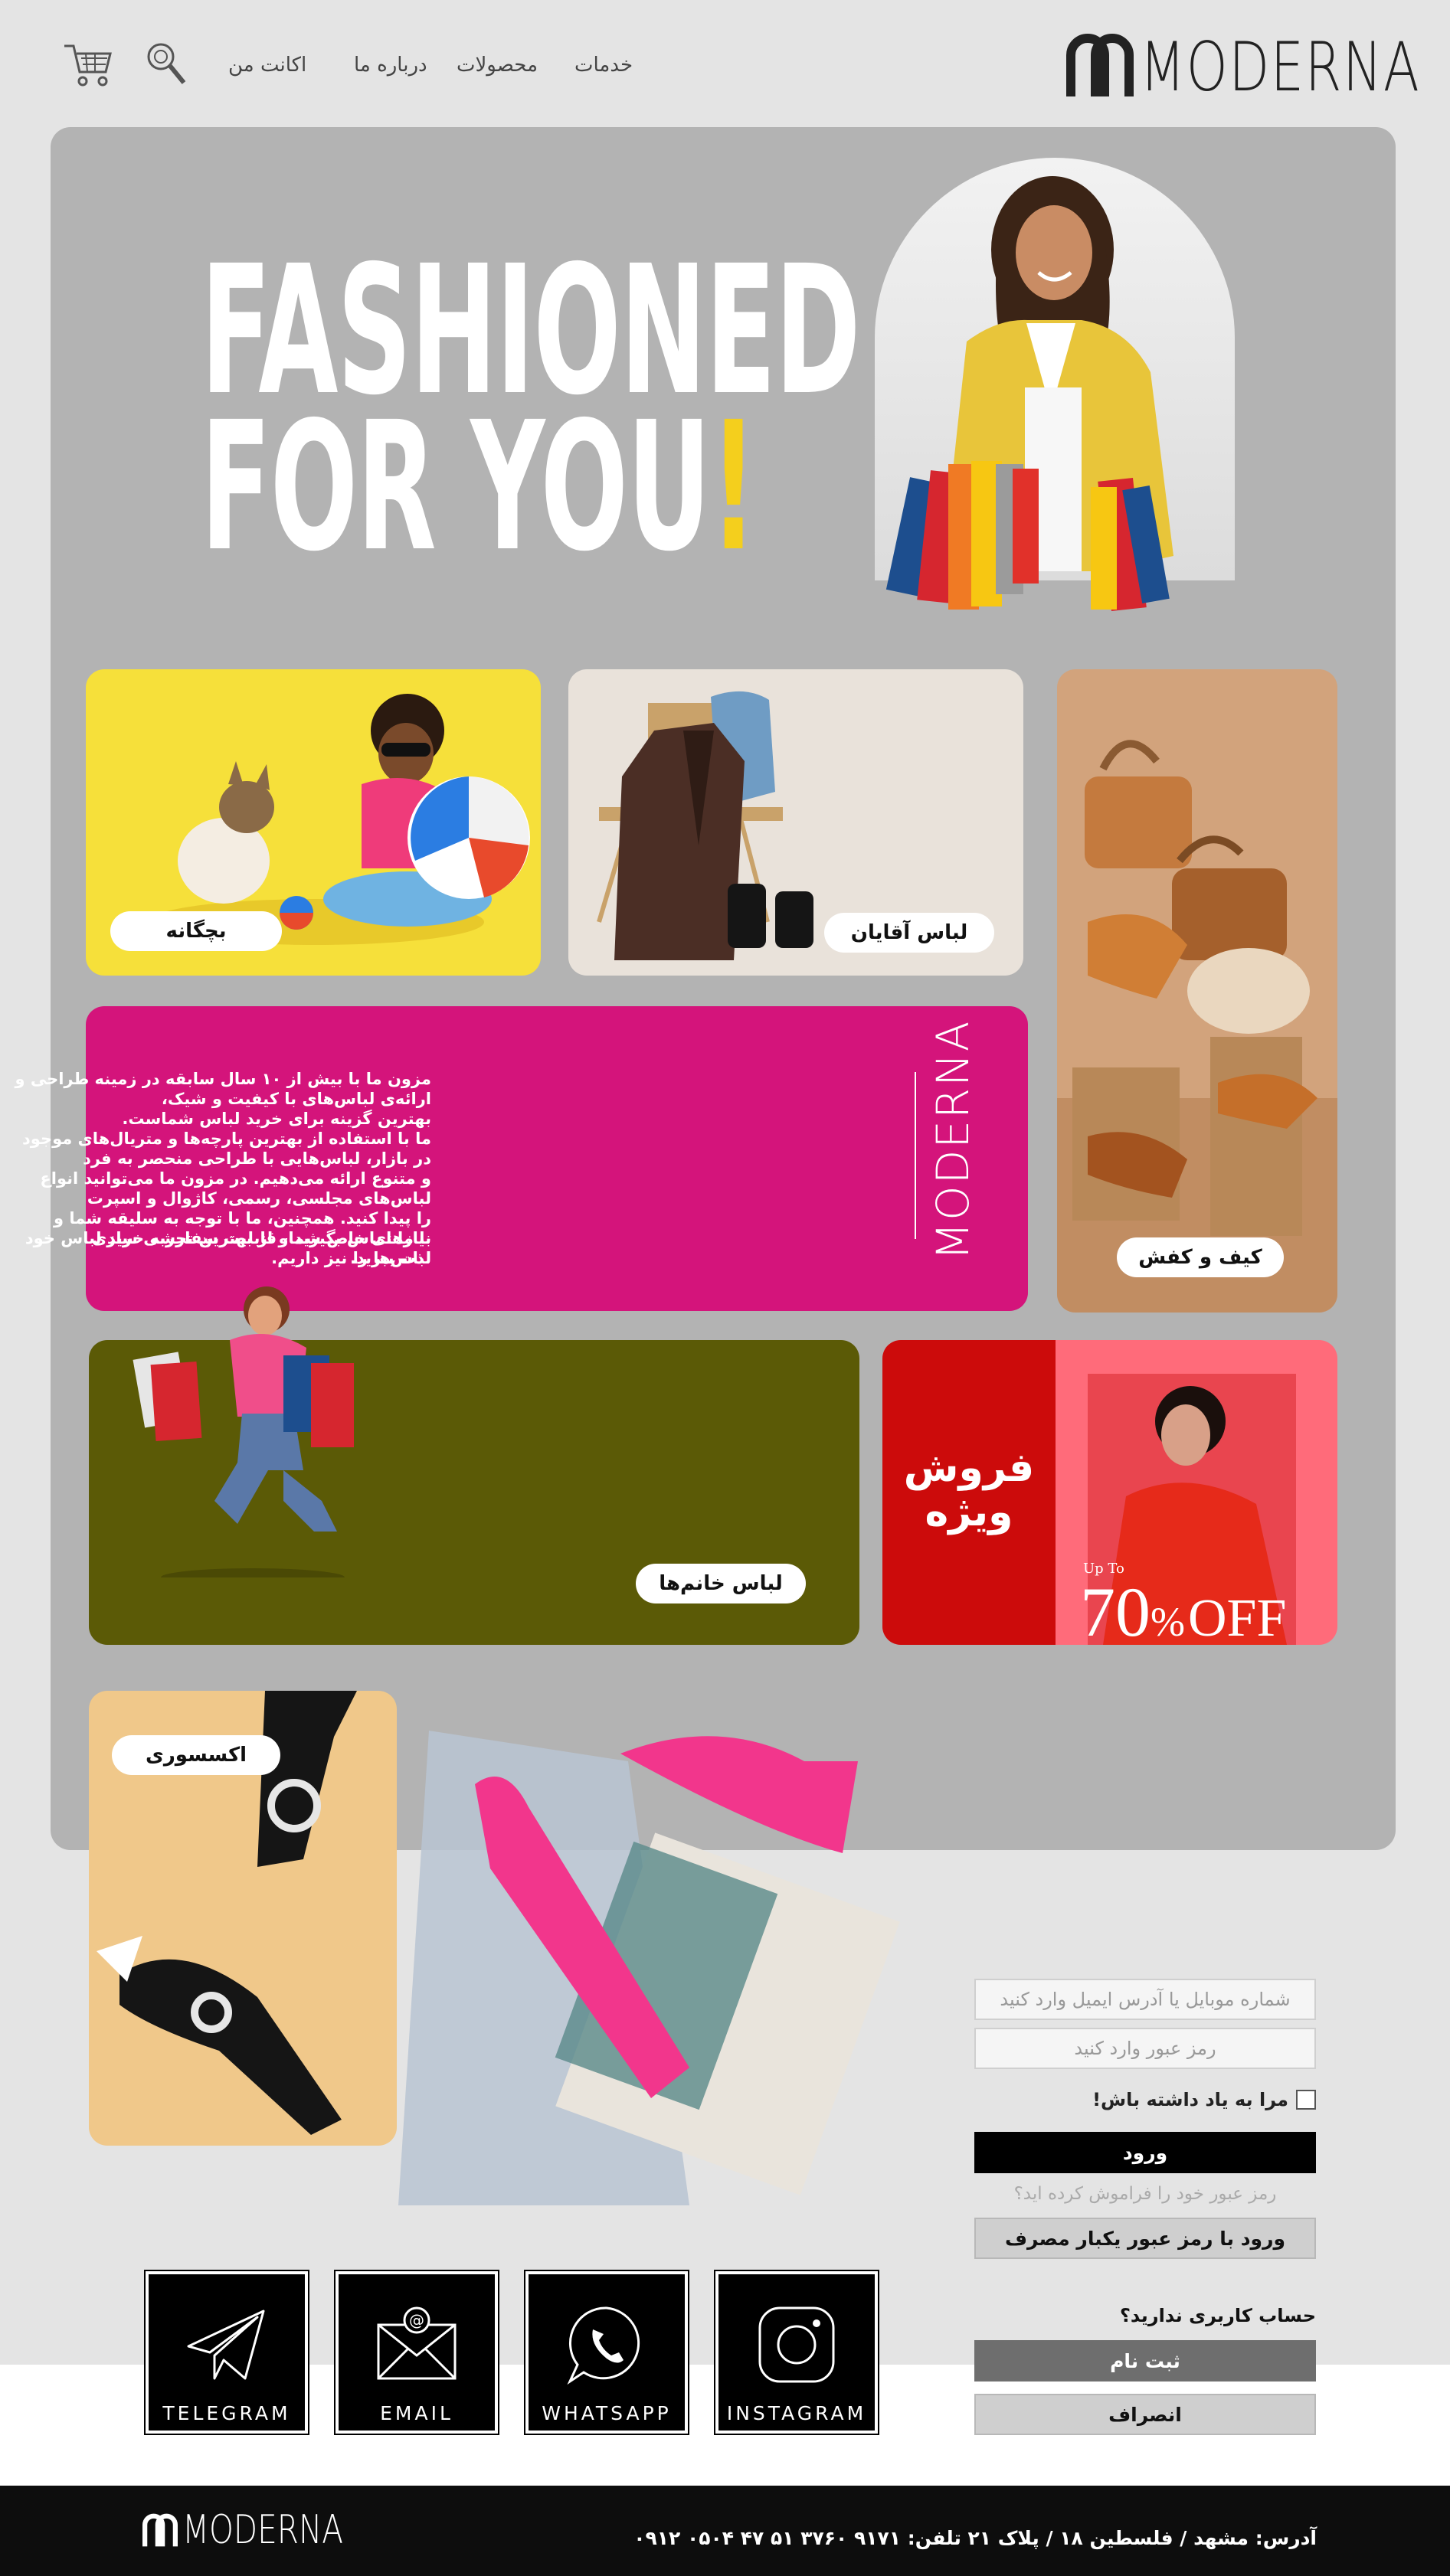  I want to click on category-card-accessories: اکسسوری, so click(243, 1918).